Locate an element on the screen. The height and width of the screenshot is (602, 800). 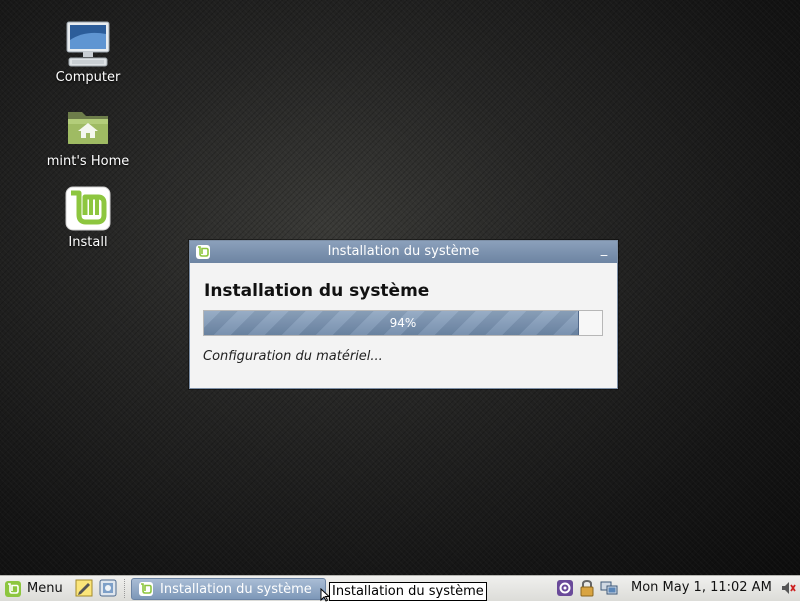
desktop-icon-home: mint's Home is located at coordinates (88, 136).